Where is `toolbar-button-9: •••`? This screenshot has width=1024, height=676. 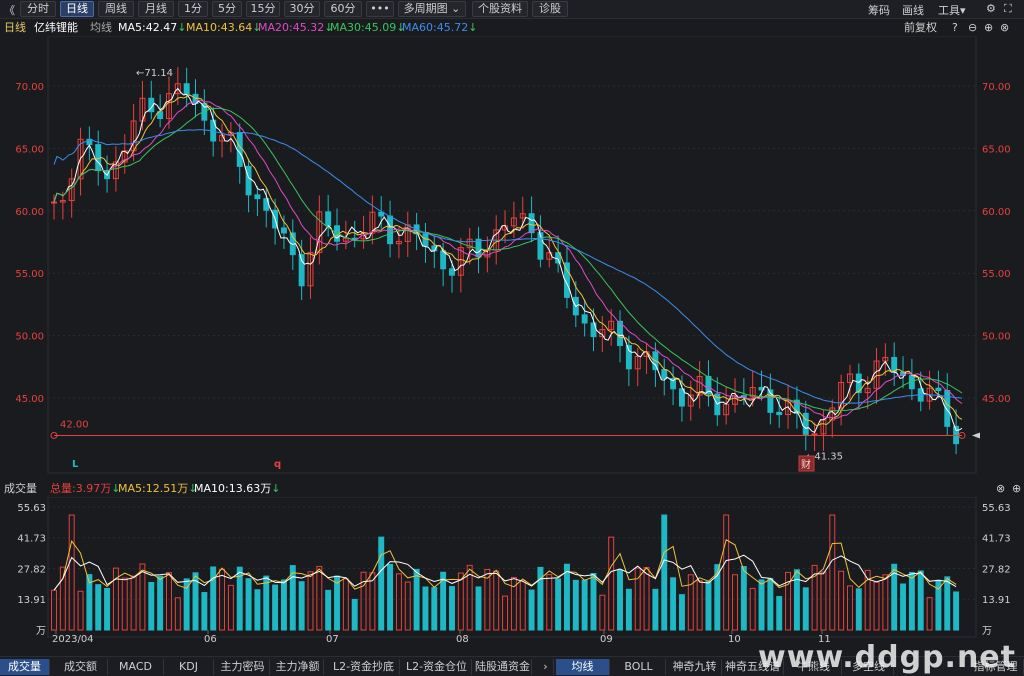
toolbar-button-9: ••• is located at coordinates (380, 9).